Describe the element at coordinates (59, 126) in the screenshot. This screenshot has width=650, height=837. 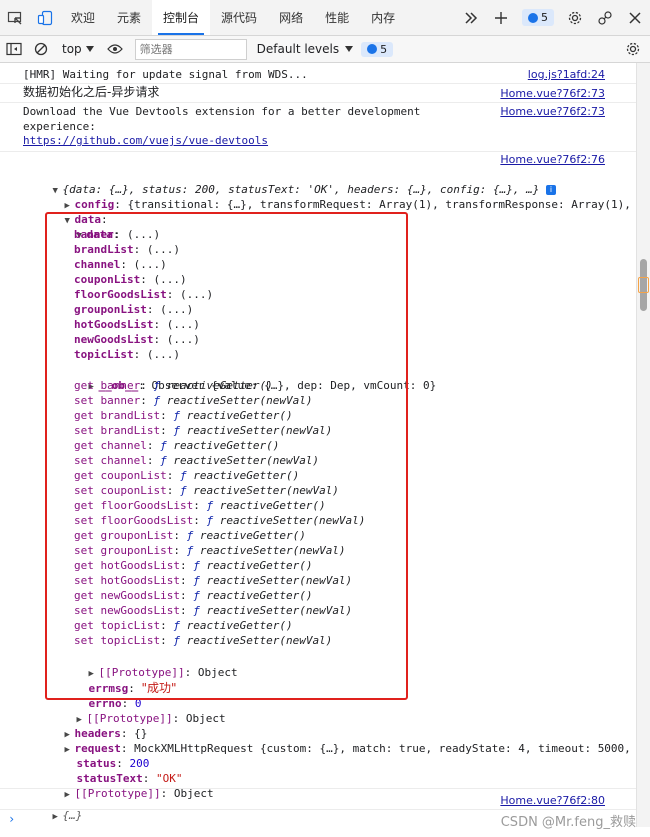
I see `console-message-devtools-2: experience:` at that location.